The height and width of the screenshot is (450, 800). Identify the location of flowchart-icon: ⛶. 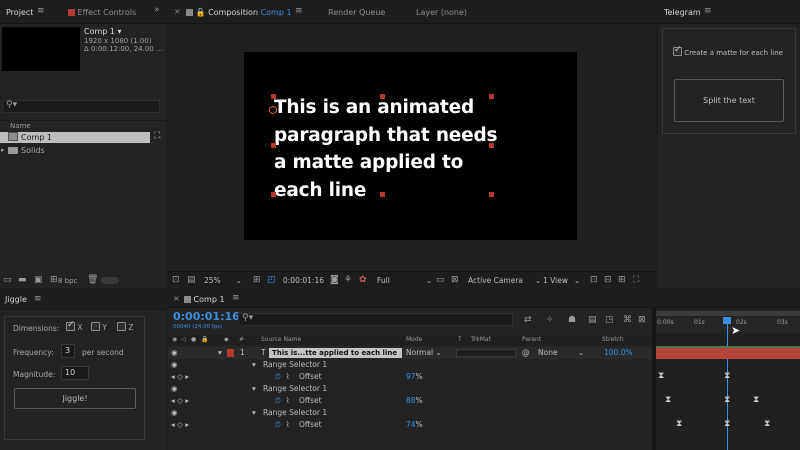
(636, 280).